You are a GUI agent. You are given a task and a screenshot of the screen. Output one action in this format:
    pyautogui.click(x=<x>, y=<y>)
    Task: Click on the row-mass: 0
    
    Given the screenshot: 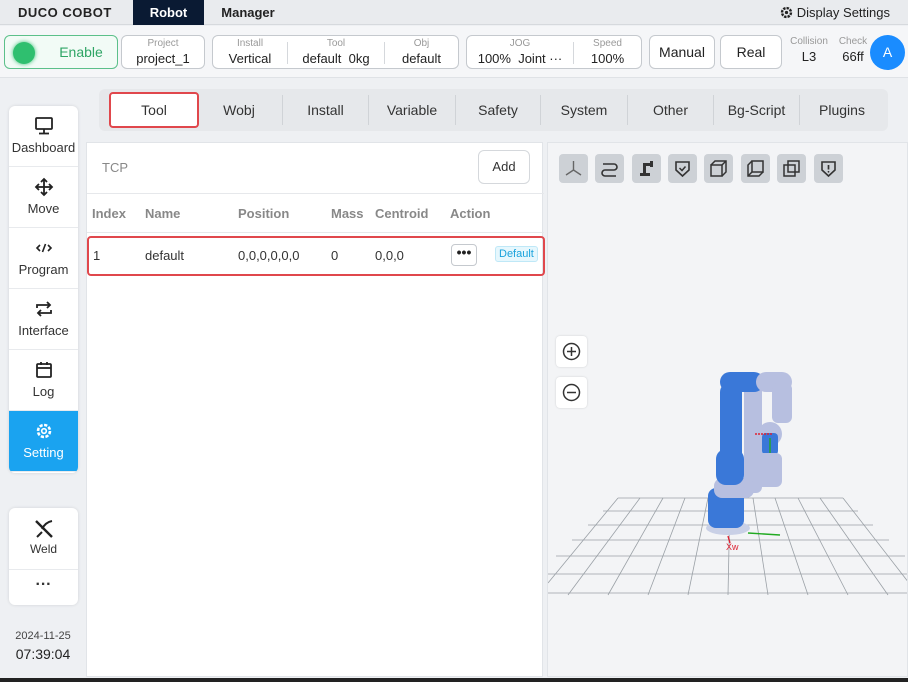 What is the action you would take?
    pyautogui.click(x=335, y=255)
    